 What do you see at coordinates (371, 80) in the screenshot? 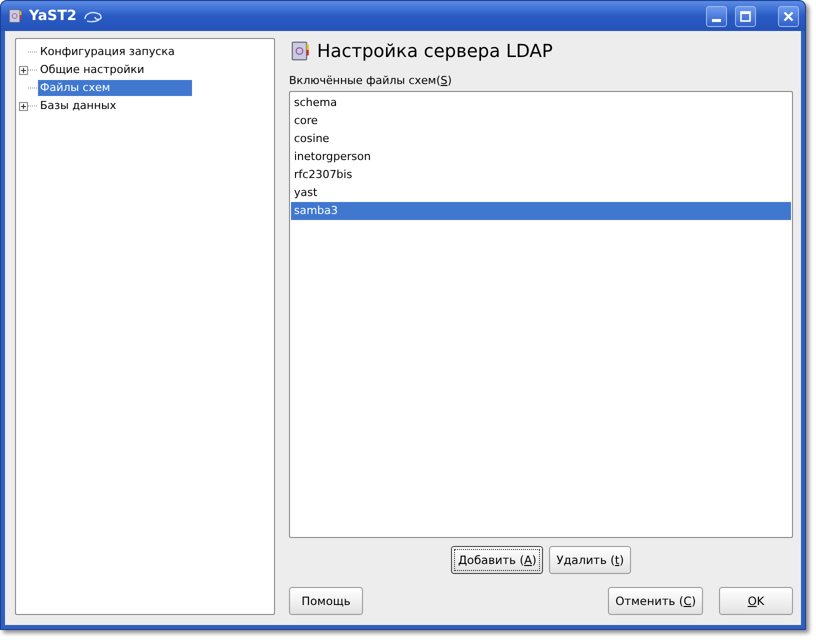
I see `list-label: Включённые файлы схем(S)` at bounding box center [371, 80].